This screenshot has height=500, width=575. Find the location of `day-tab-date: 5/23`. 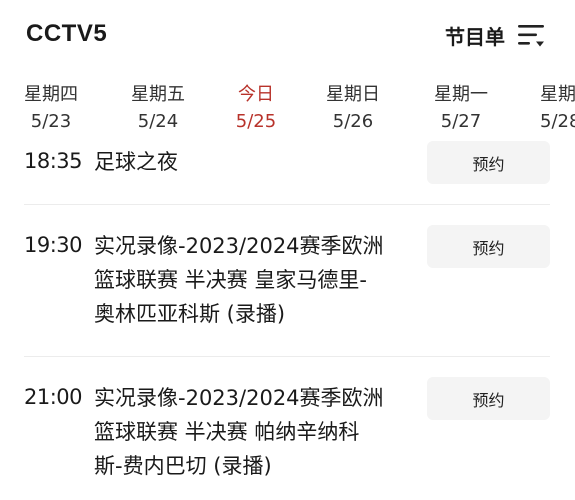

day-tab-date: 5/23 is located at coordinates (51, 121).